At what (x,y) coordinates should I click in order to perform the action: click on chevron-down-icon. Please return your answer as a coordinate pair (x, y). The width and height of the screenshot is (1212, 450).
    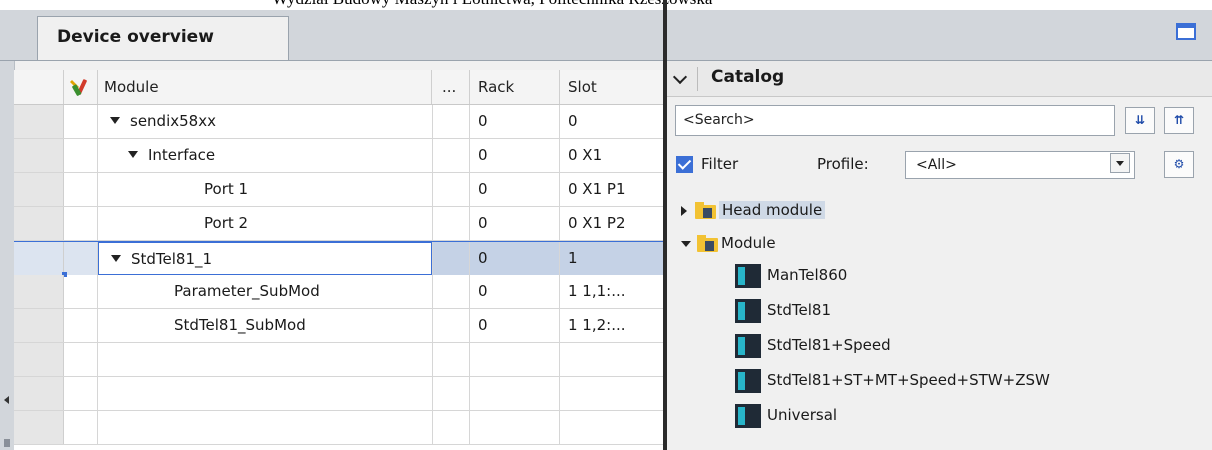
    Looking at the image, I should click on (680, 77).